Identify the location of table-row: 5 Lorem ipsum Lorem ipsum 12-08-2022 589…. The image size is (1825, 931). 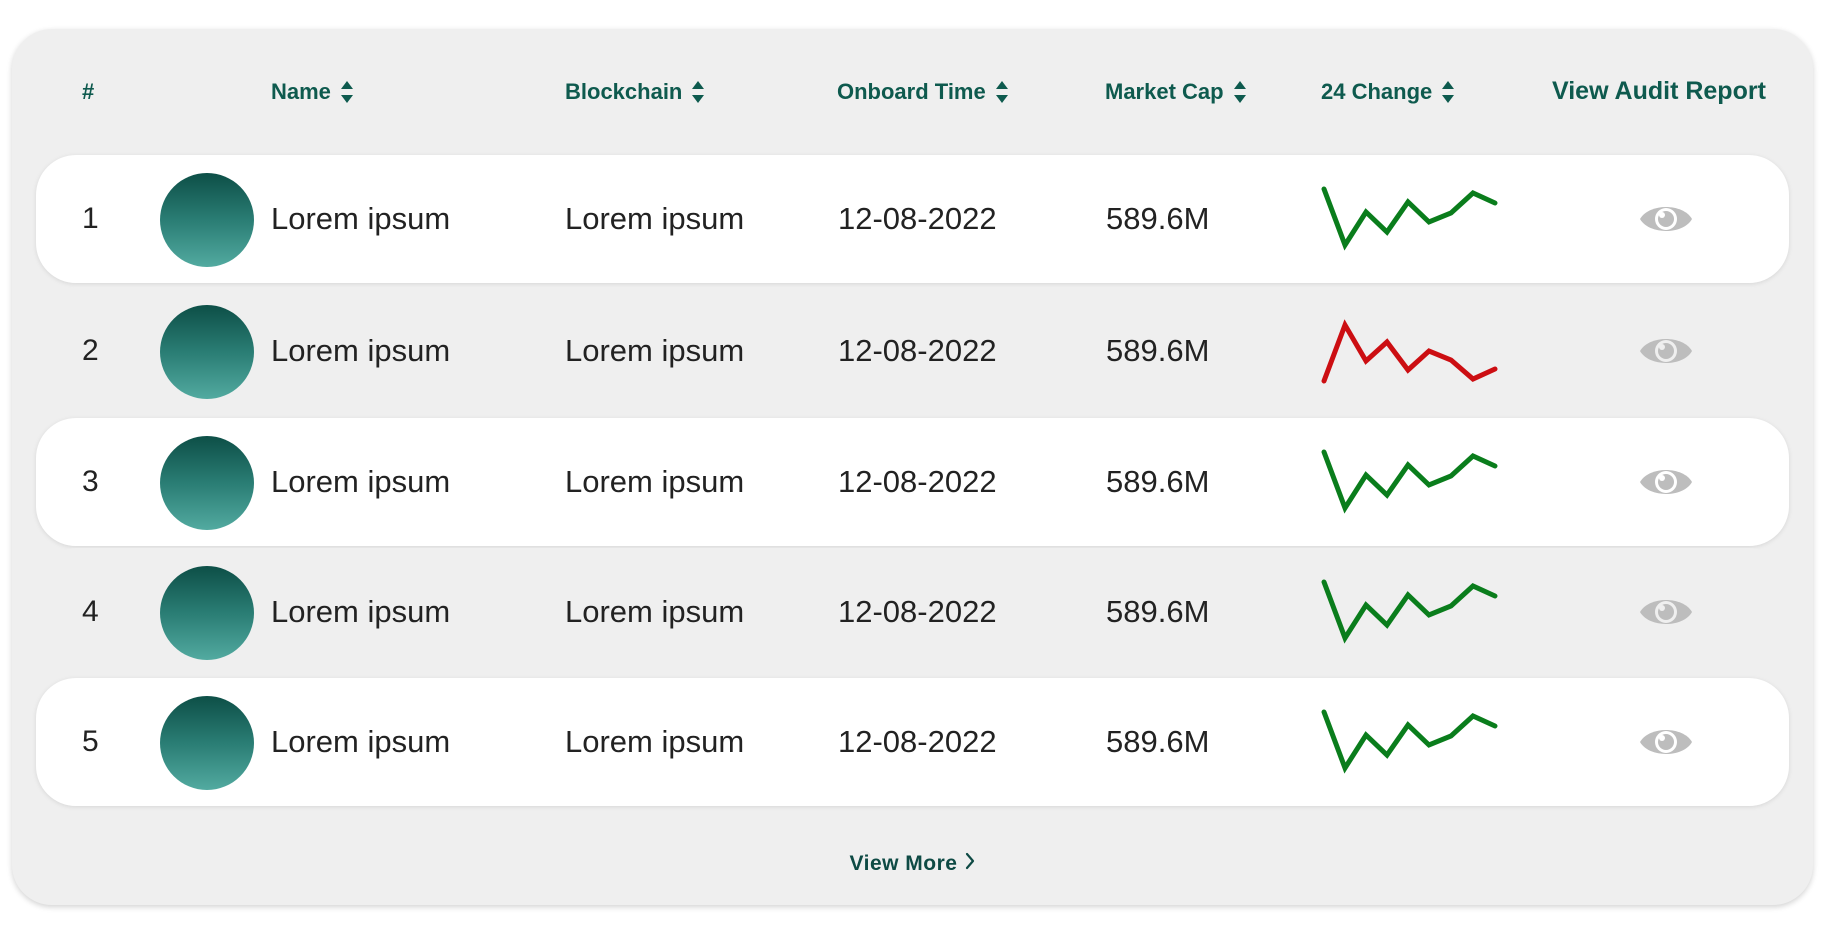
(912, 742).